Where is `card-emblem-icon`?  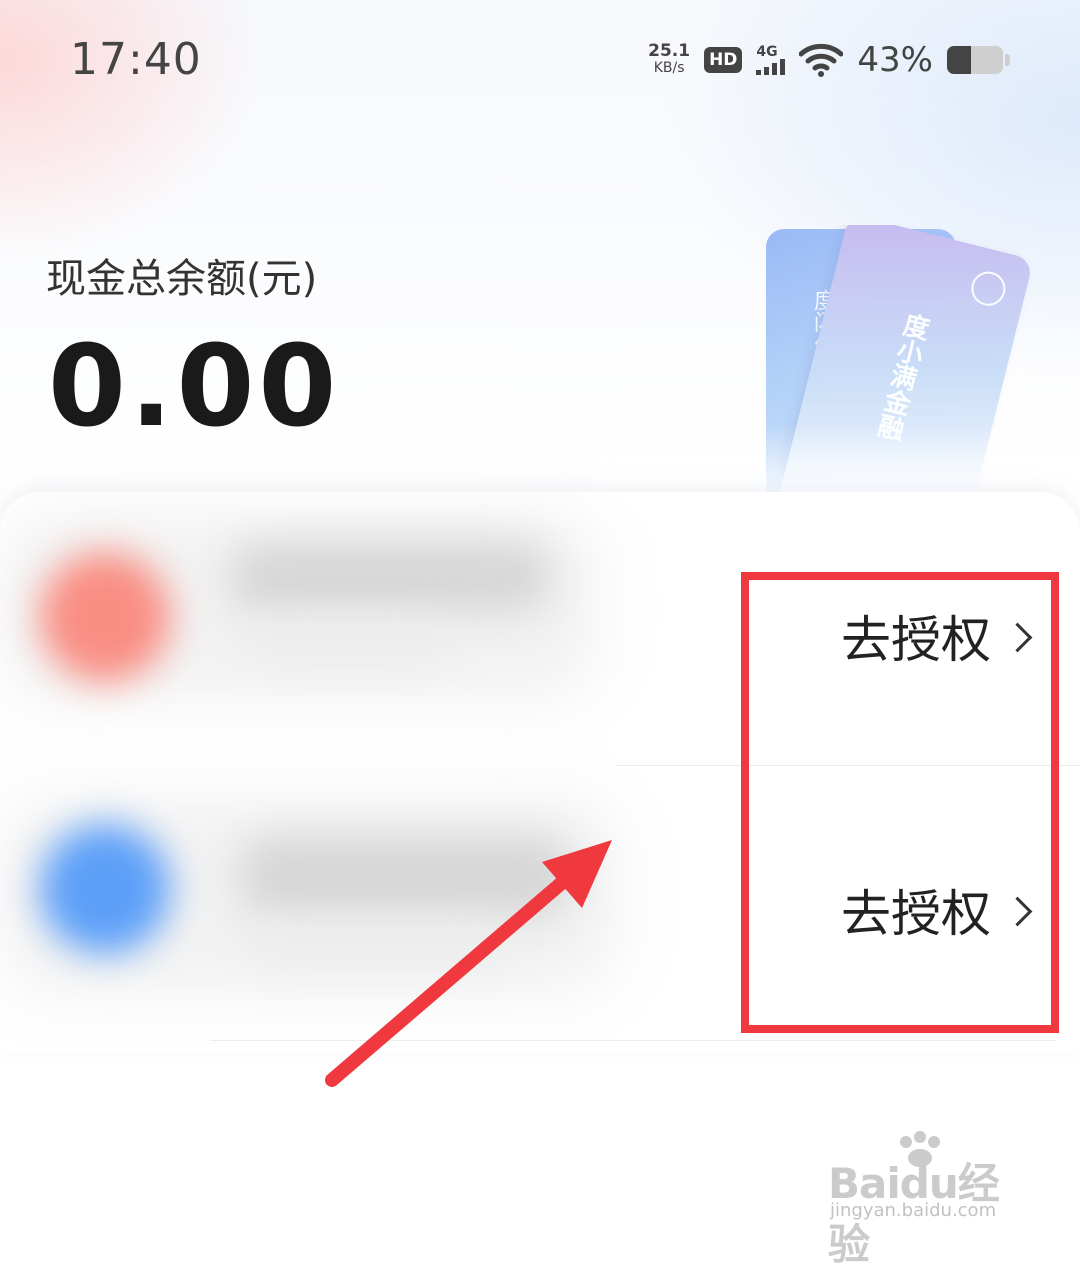 card-emblem-icon is located at coordinates (988, 289).